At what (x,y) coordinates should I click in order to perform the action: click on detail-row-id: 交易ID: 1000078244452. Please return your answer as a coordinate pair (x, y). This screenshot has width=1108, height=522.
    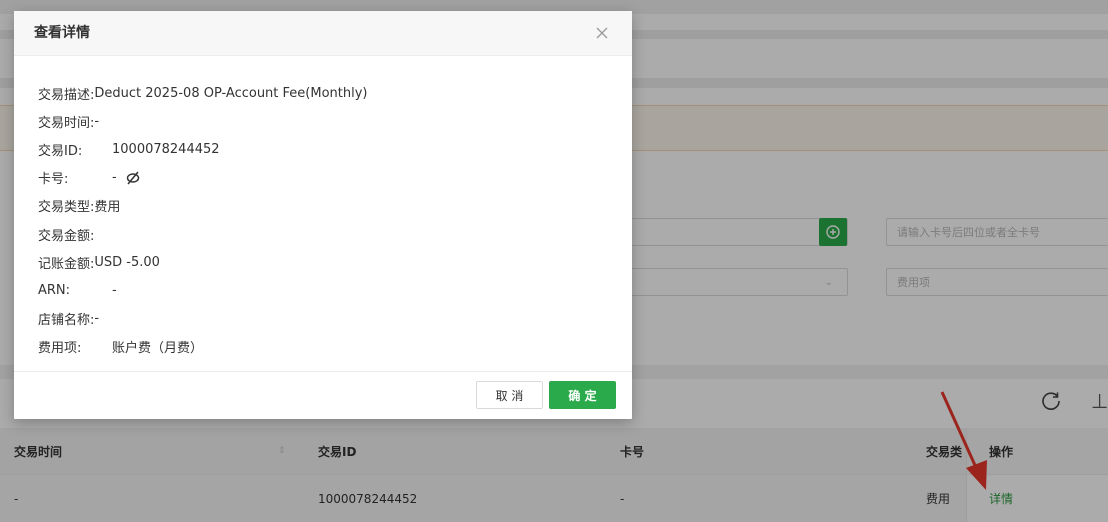
    Looking at the image, I should click on (328, 149).